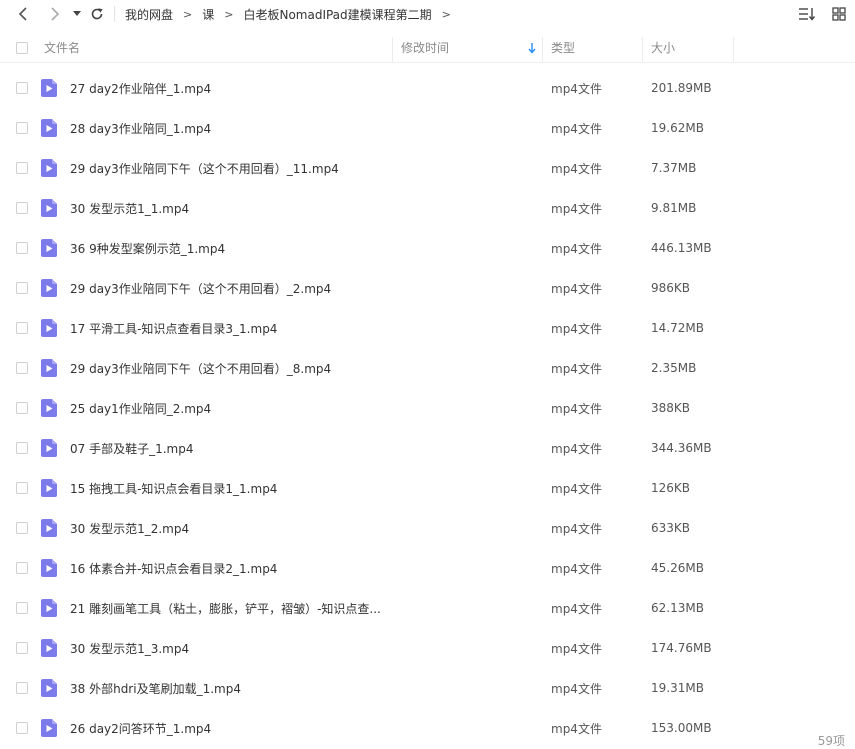  I want to click on refresh-button, so click(97, 14).